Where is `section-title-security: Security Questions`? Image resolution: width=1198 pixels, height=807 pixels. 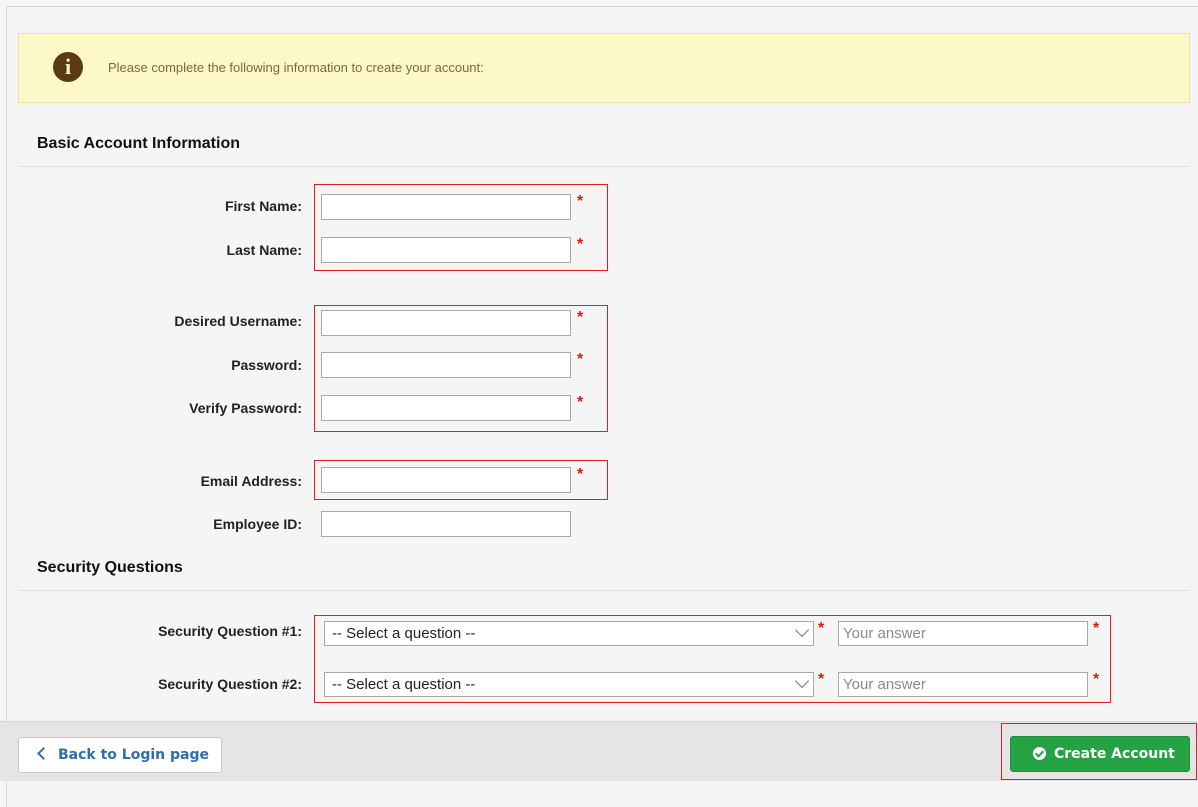
section-title-security: Security Questions is located at coordinates (110, 567).